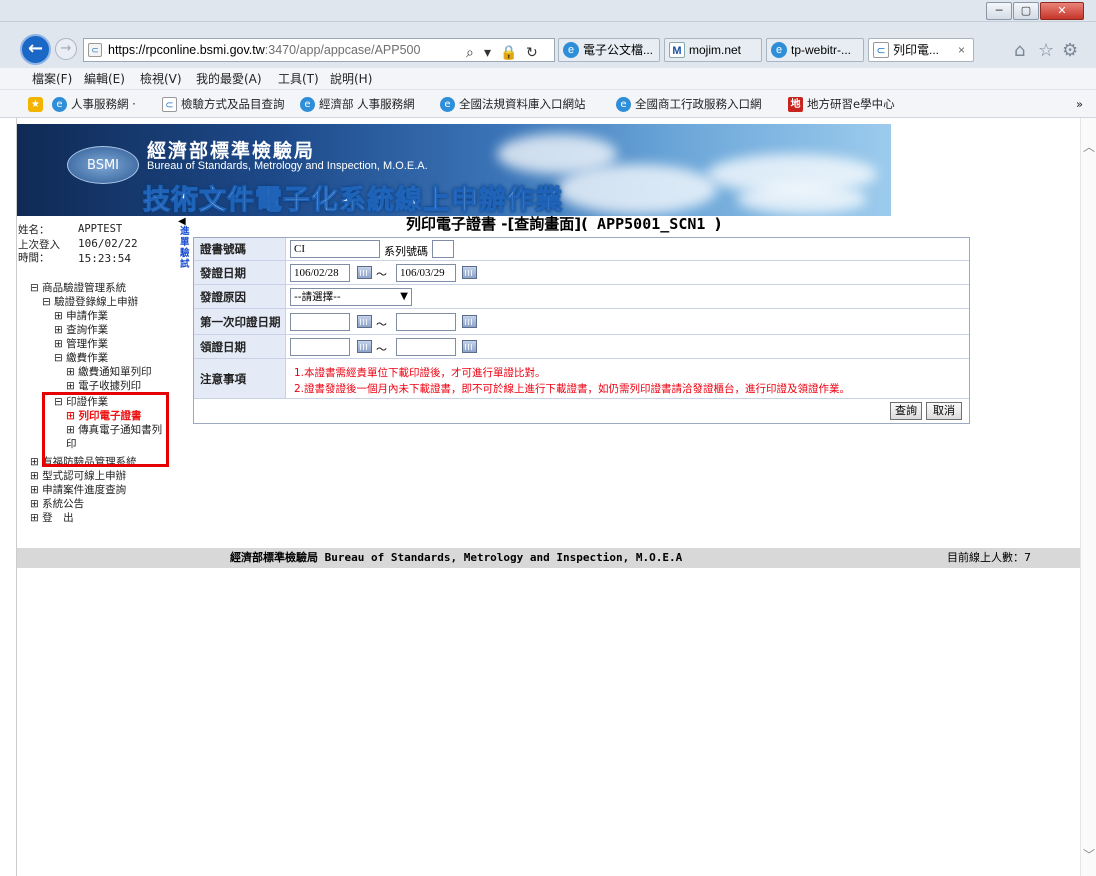 The image size is (1096, 876). I want to click on tree-query: ⊞ 查詢作業, so click(81, 329).